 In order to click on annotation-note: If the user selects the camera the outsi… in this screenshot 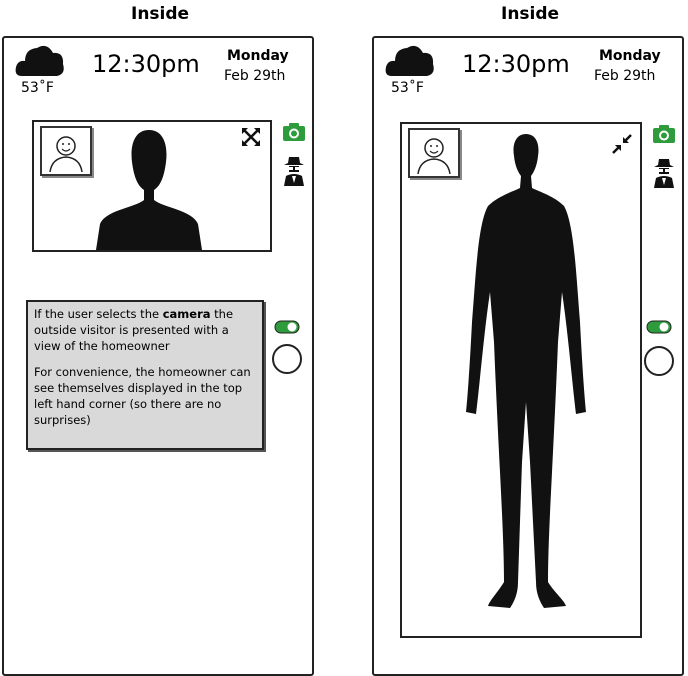, I will do `click(145, 375)`.